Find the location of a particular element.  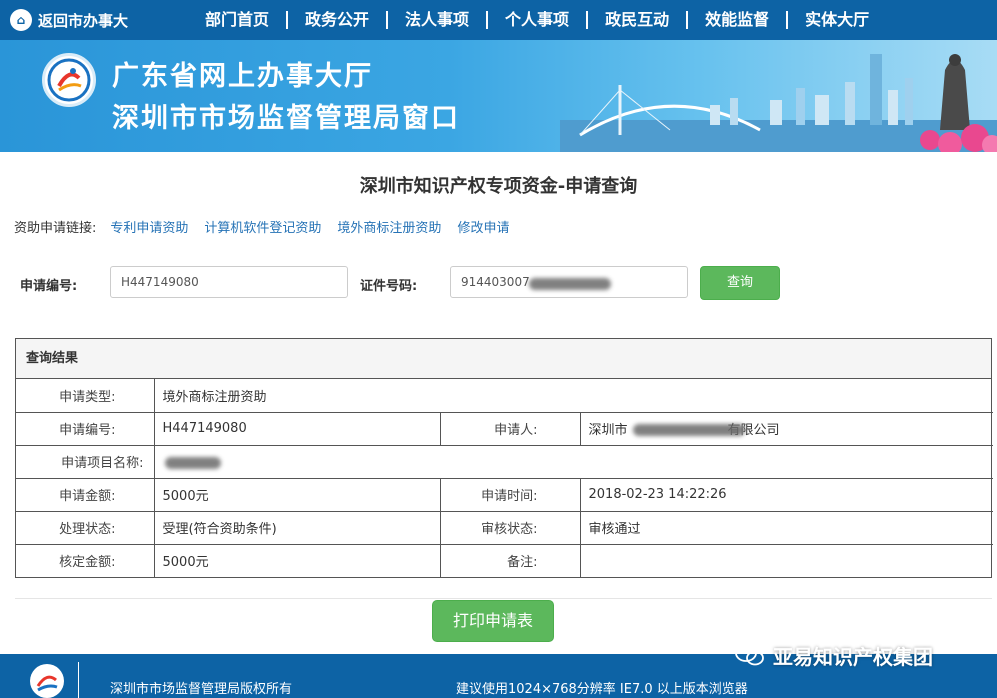

banner-title-bureau: 深圳市市场监督管理局窗口 is located at coordinates (286, 118).